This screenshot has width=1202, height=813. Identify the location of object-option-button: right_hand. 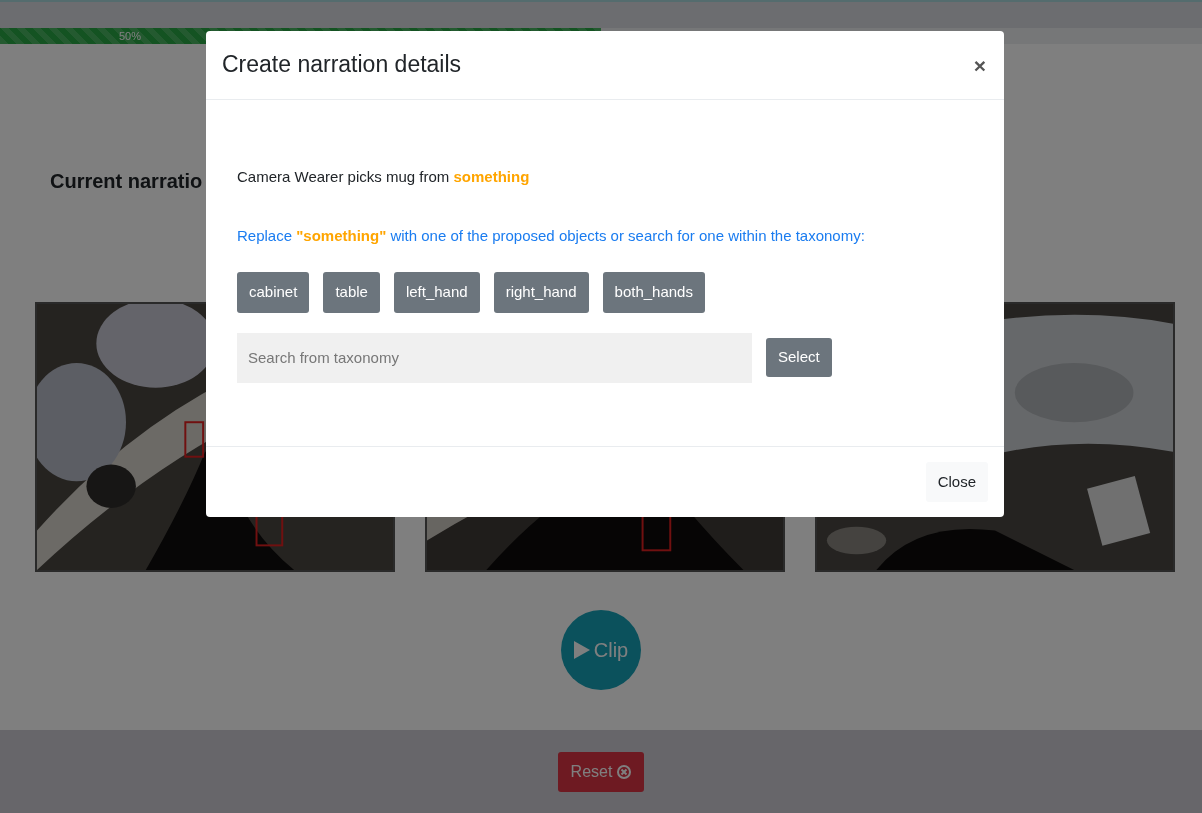
(541, 292).